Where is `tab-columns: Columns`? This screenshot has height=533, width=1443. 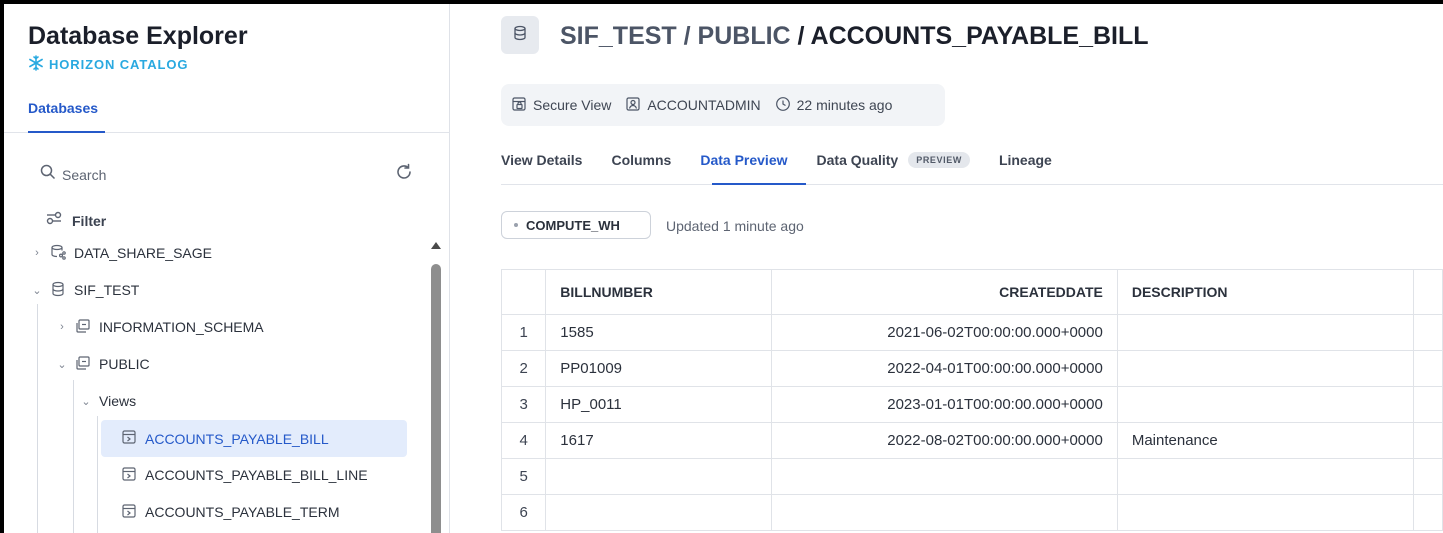 tab-columns: Columns is located at coordinates (641, 160).